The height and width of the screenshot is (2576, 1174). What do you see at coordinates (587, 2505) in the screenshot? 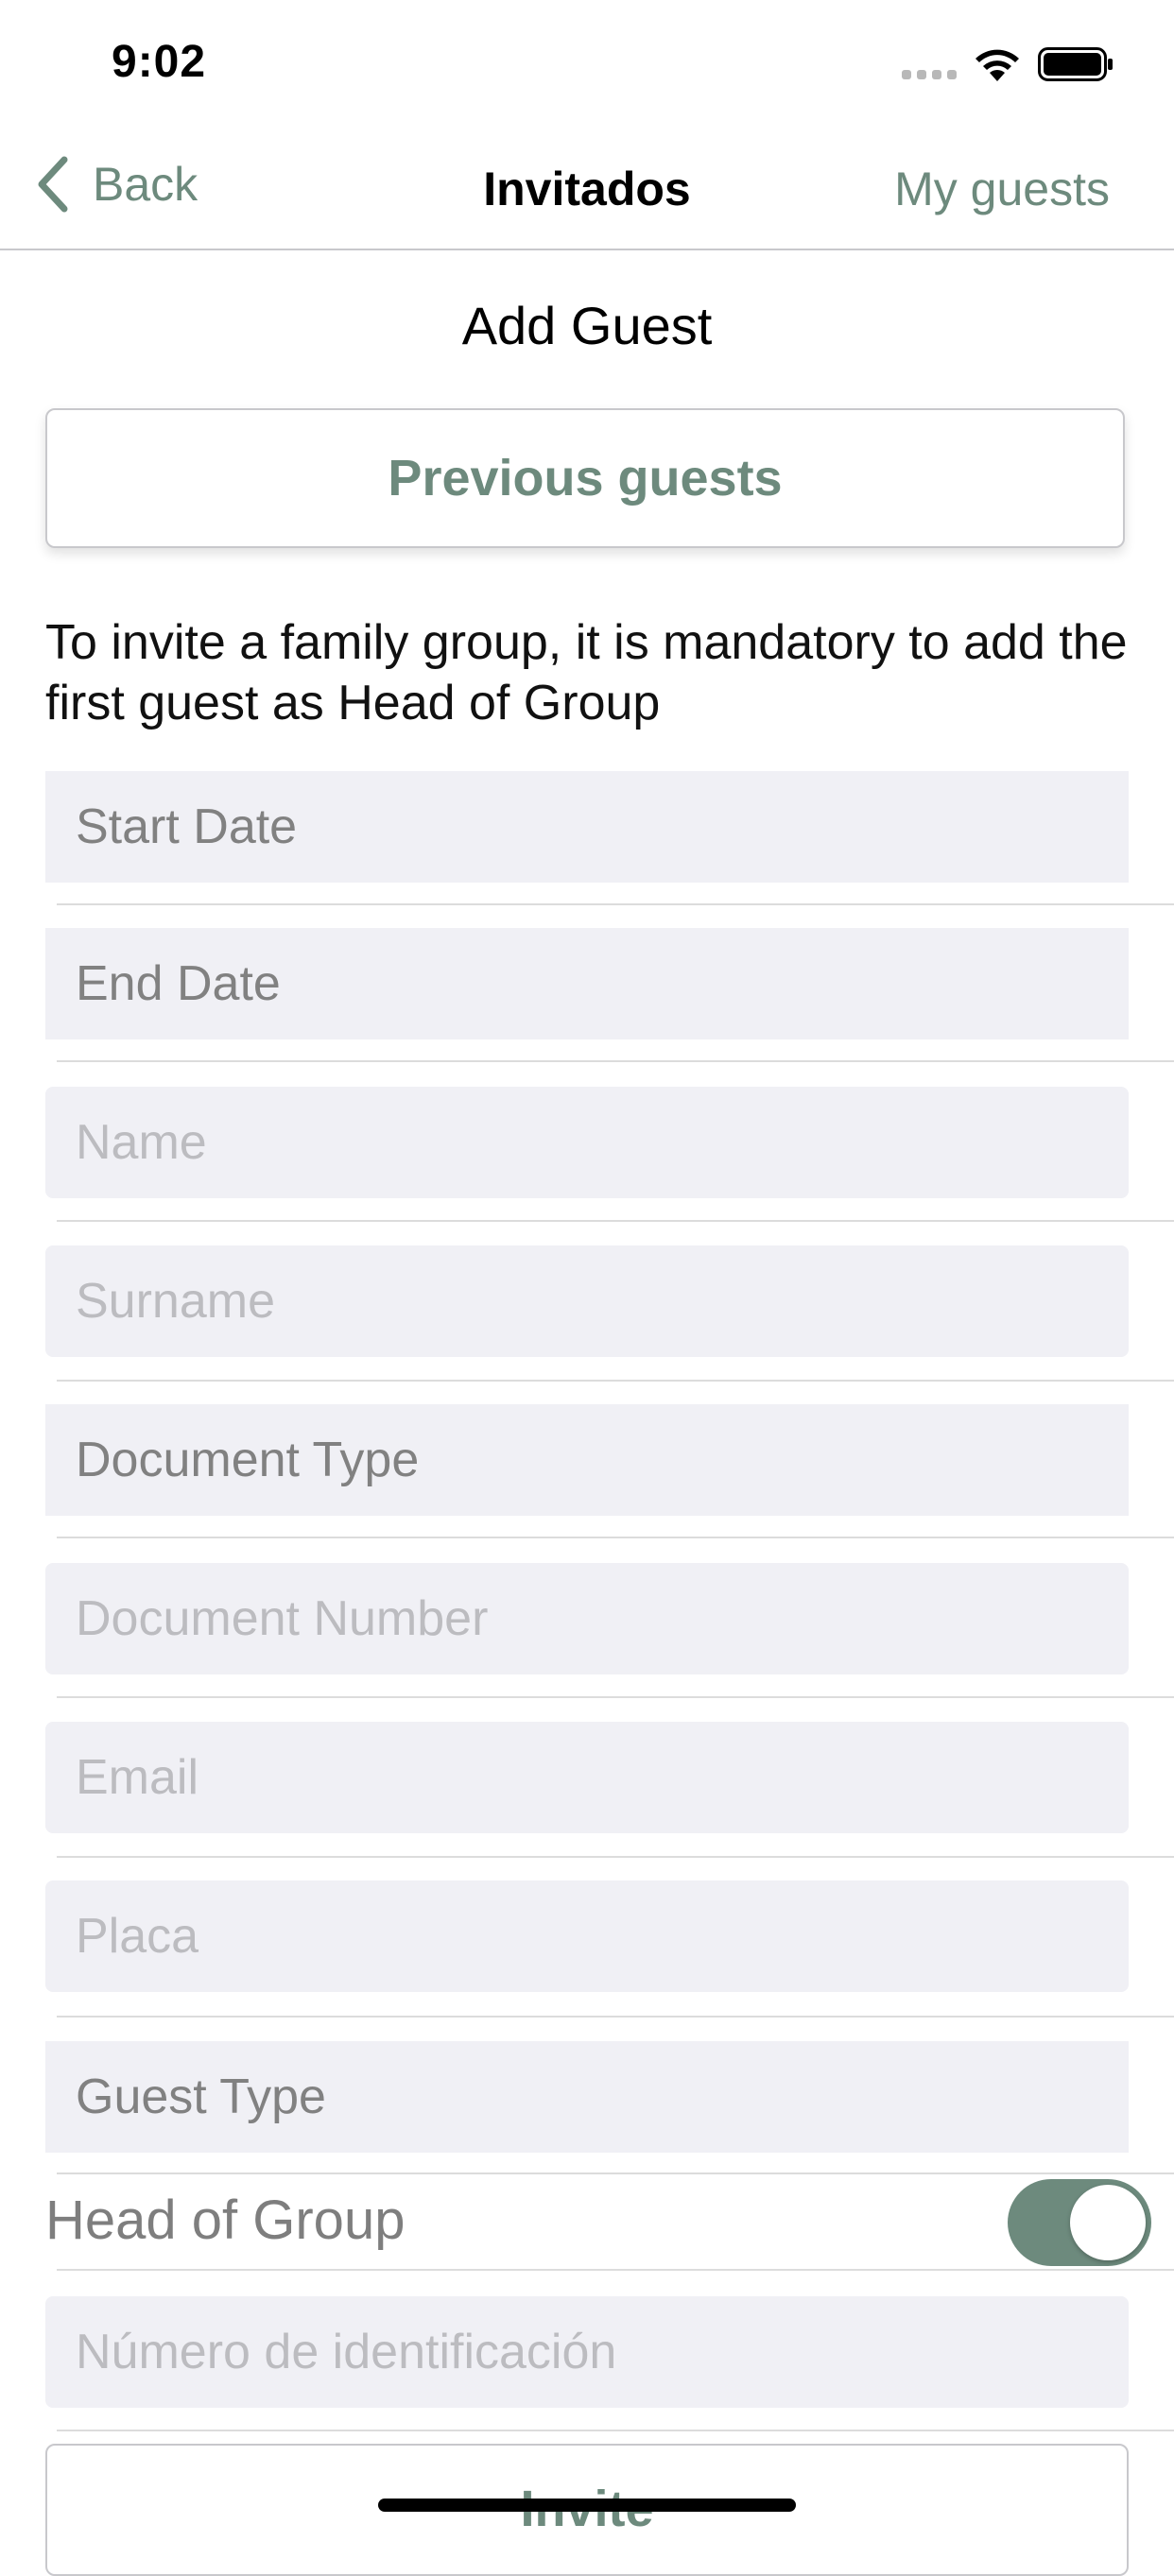
I see `home-indicator` at bounding box center [587, 2505].